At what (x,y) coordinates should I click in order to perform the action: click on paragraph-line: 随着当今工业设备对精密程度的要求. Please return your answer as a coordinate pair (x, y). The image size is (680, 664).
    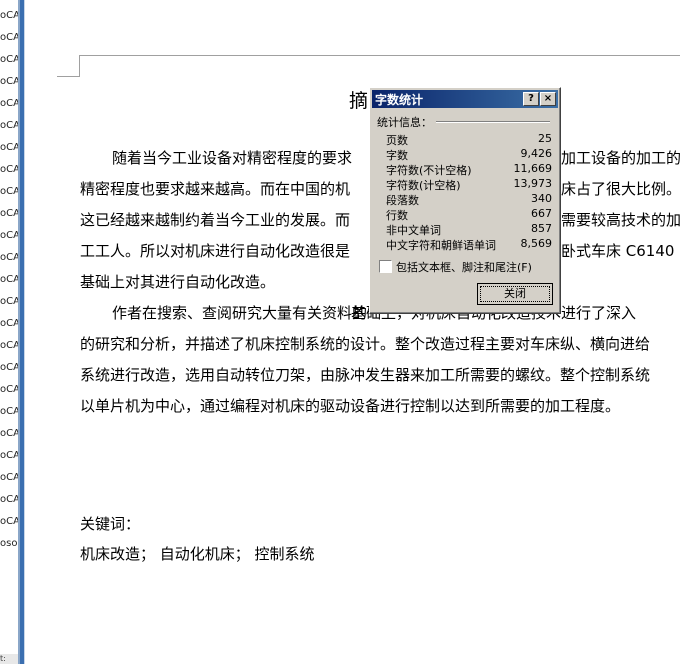
    Looking at the image, I should click on (232, 158).